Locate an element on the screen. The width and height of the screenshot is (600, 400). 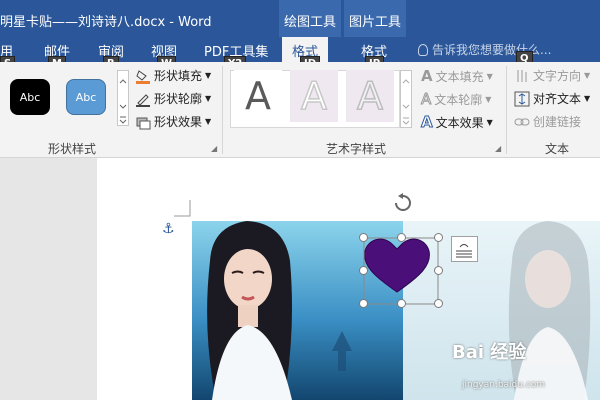
text-outline-icon: A is located at coordinates (426, 99).